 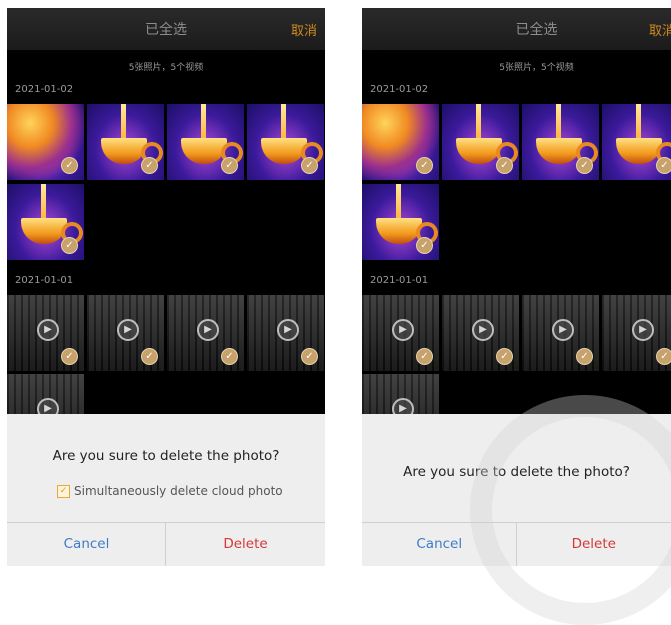 I want to click on cloud-delete-label: Simultaneously delete cloud photo, so click(x=178, y=491).